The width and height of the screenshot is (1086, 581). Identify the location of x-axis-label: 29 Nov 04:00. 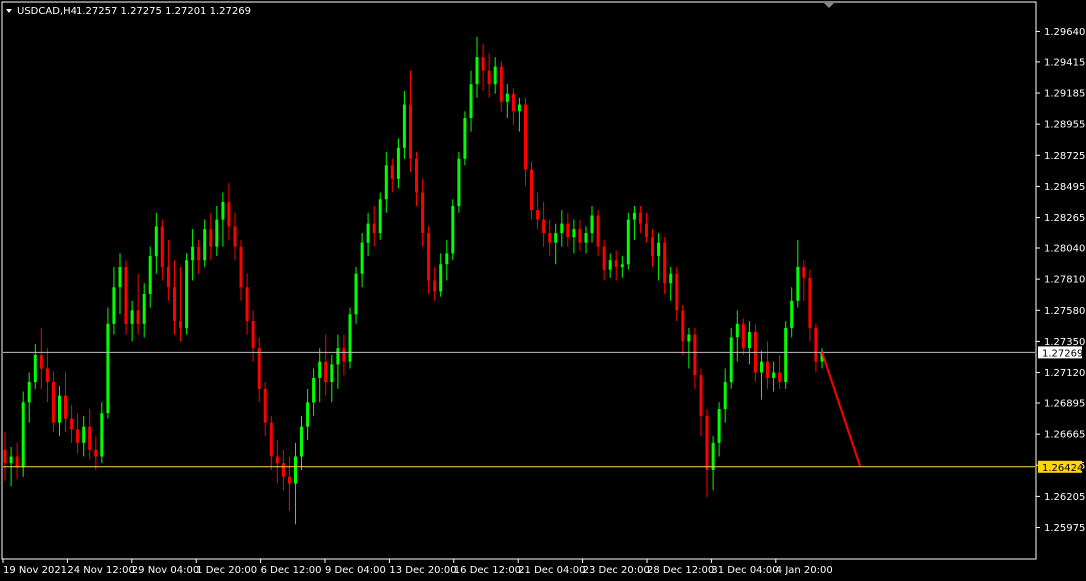
(165, 570).